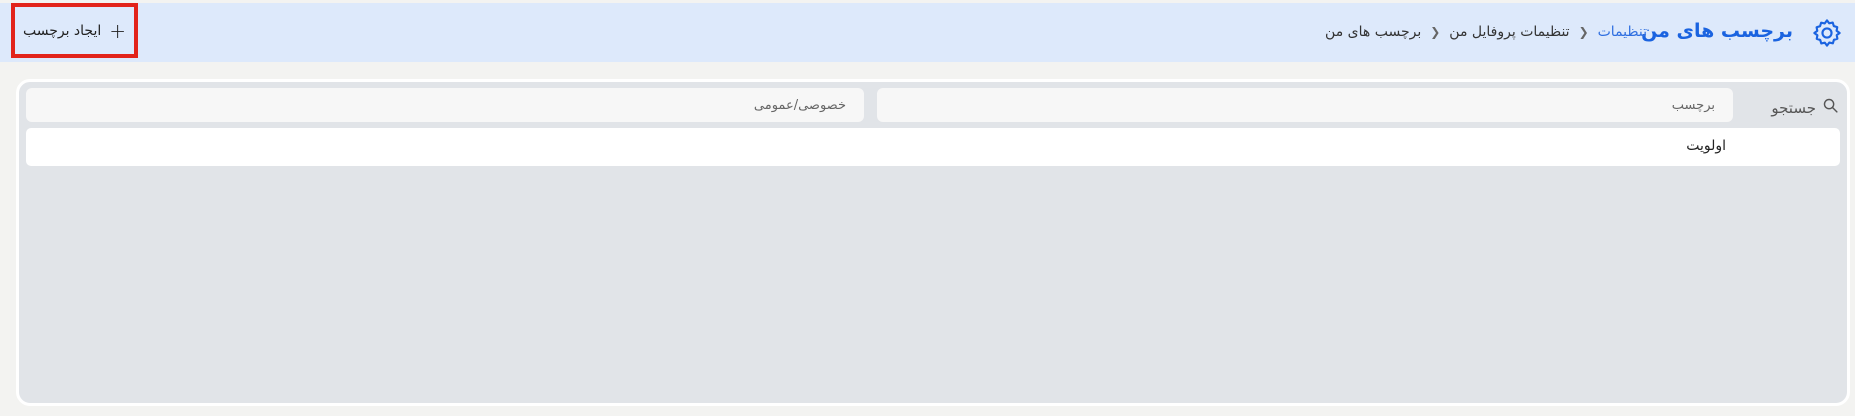  What do you see at coordinates (1830, 107) in the screenshot?
I see `search-icon` at bounding box center [1830, 107].